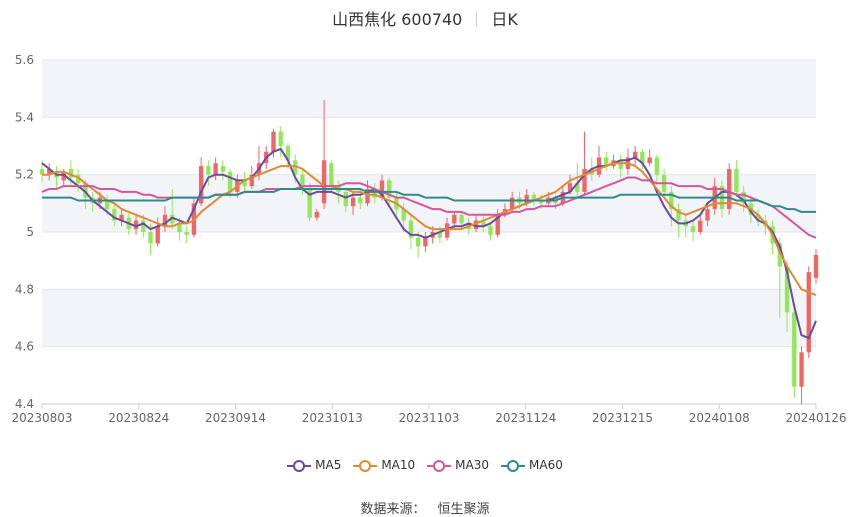  I want to click on y-tick-label: 5.2, so click(24, 175).